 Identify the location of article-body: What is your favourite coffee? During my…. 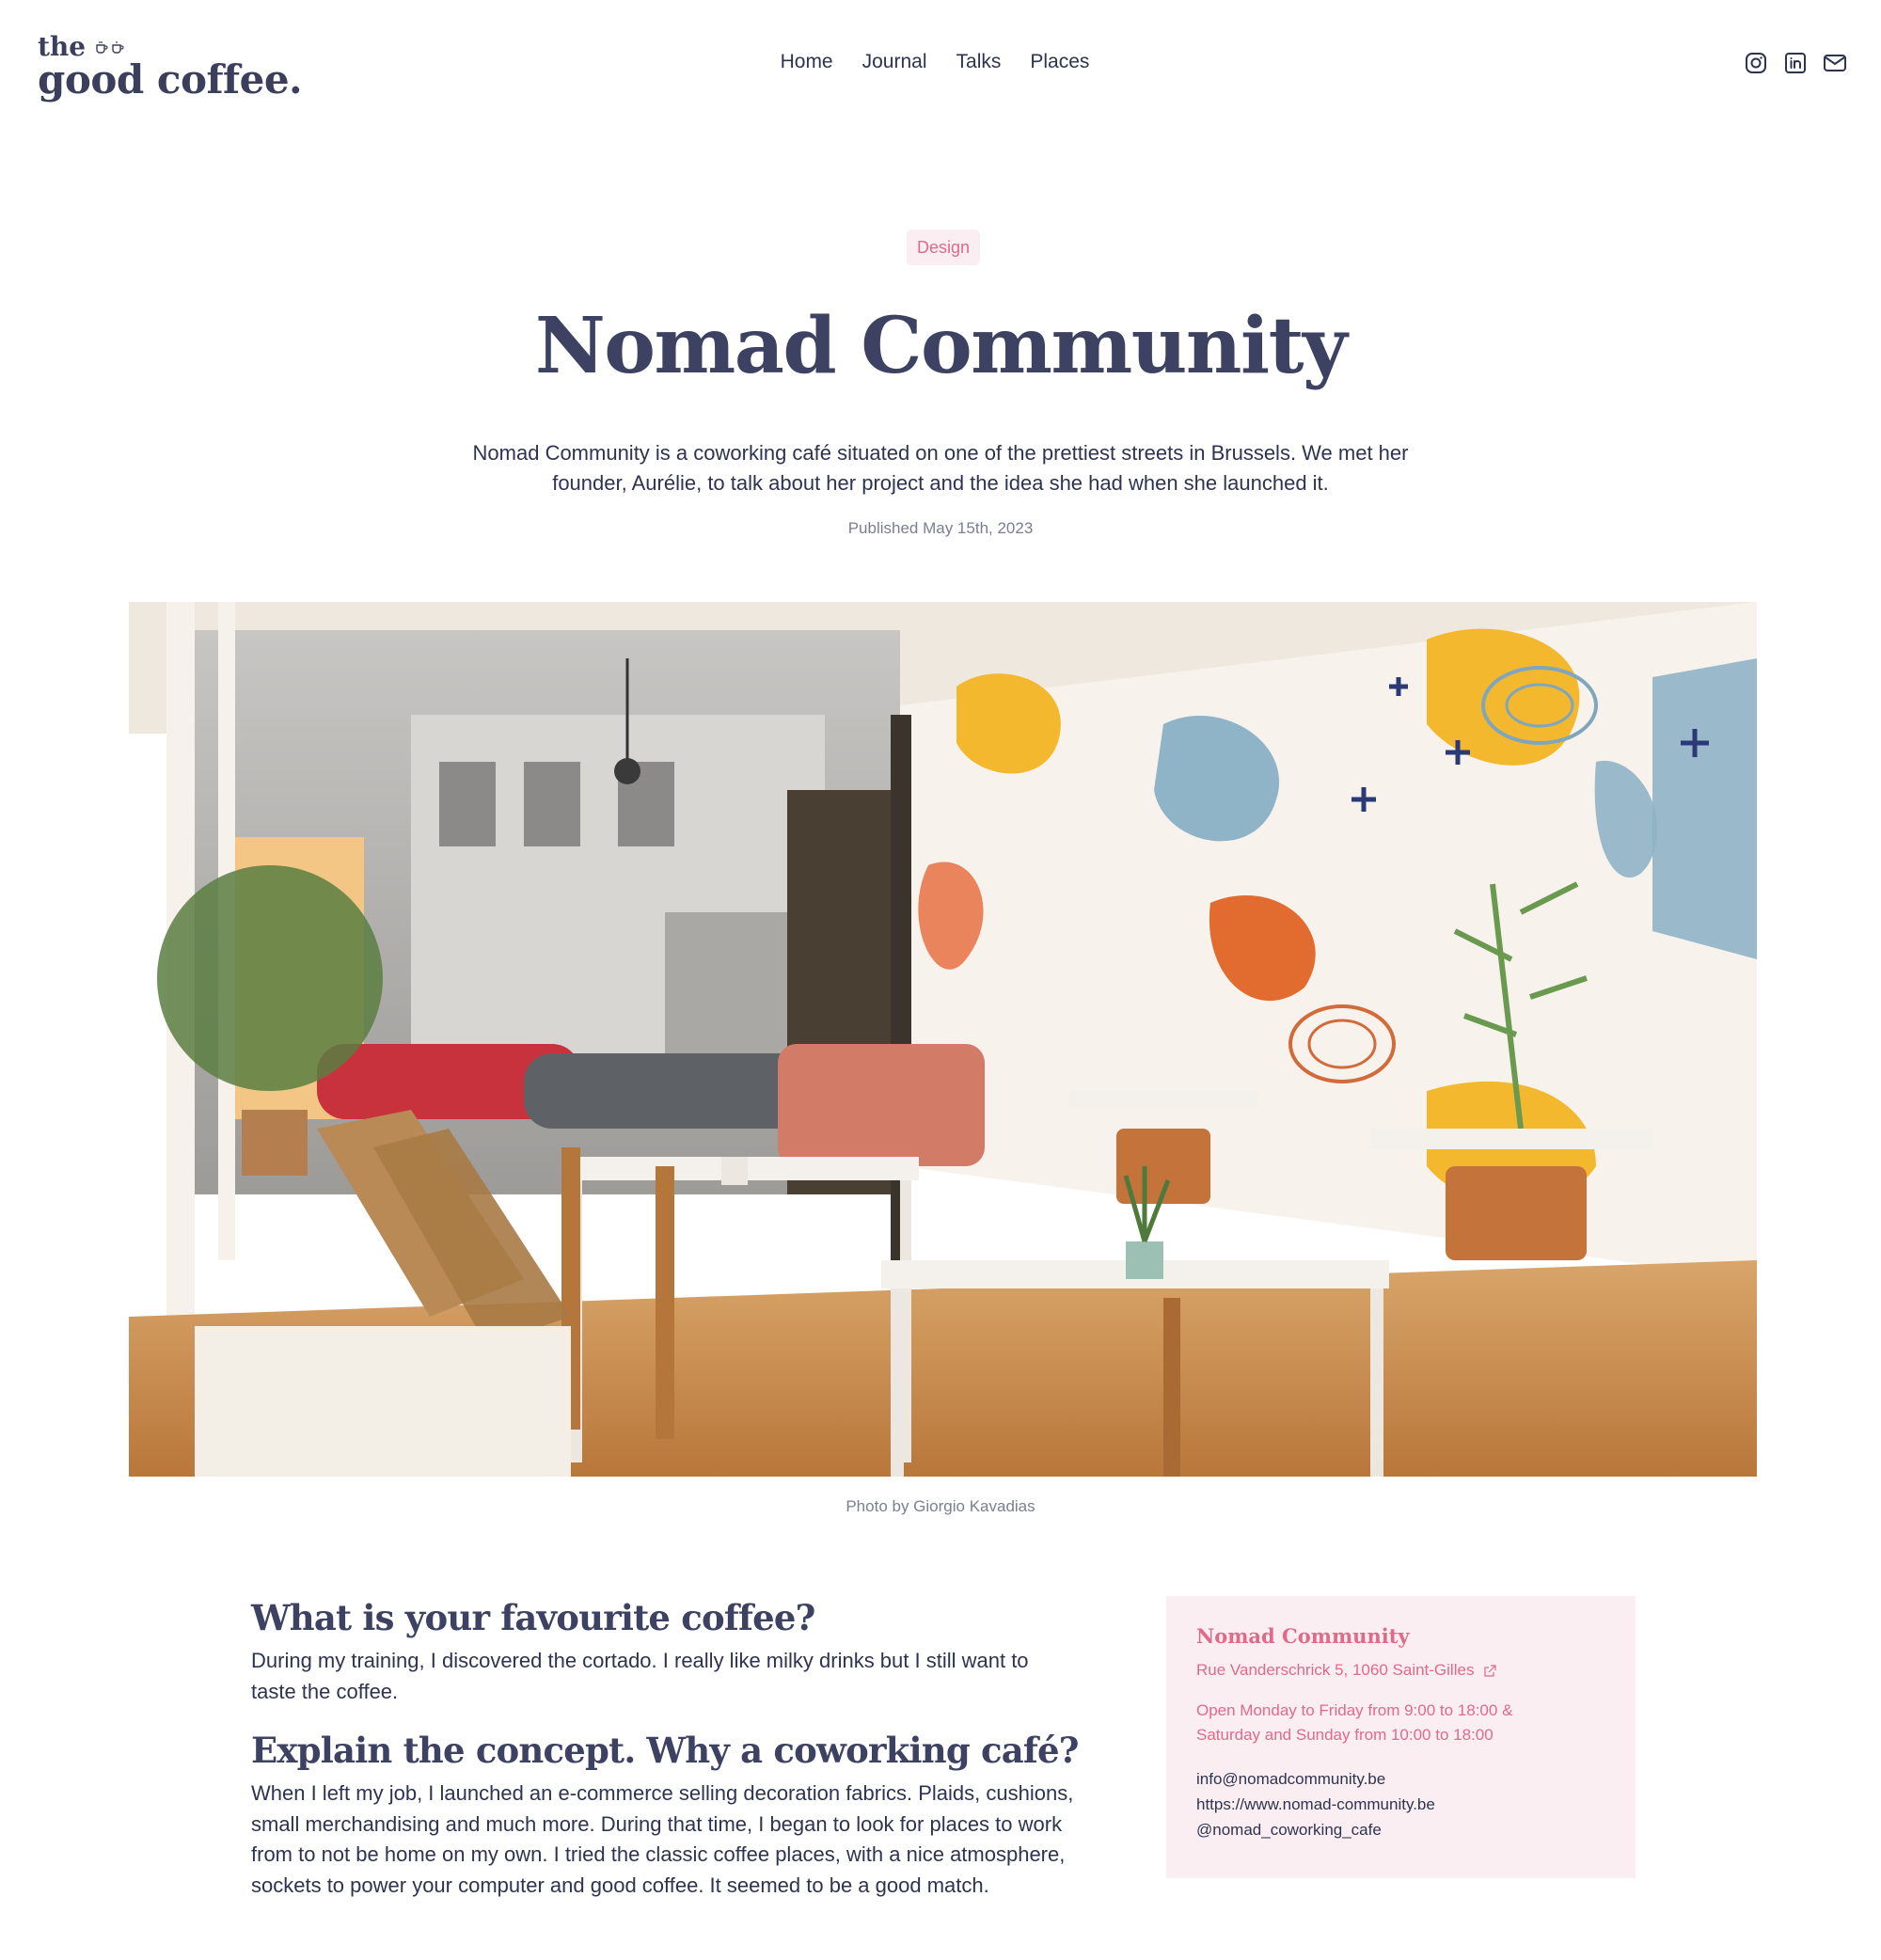
(665, 1748).